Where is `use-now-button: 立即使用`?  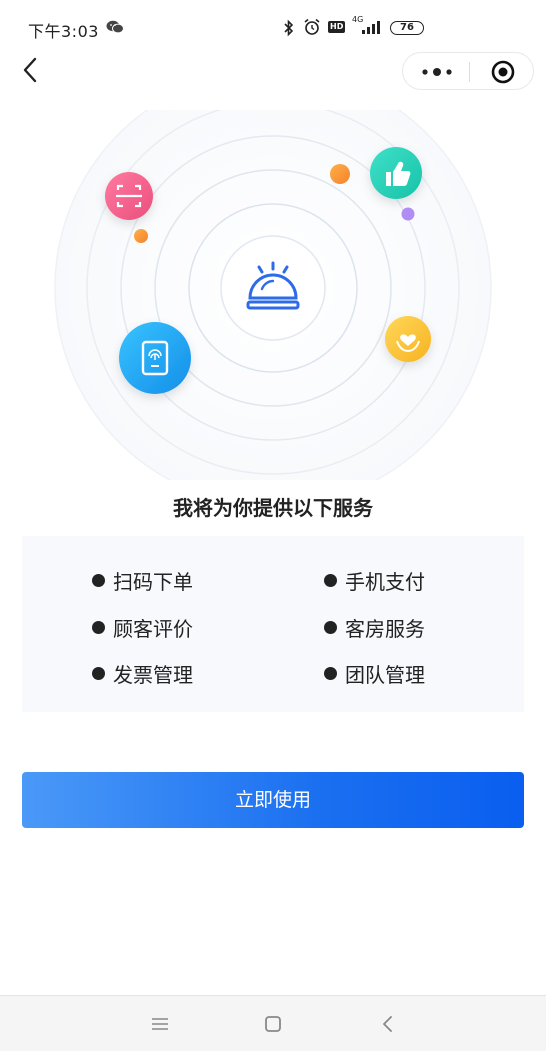
use-now-button: 立即使用 is located at coordinates (273, 800).